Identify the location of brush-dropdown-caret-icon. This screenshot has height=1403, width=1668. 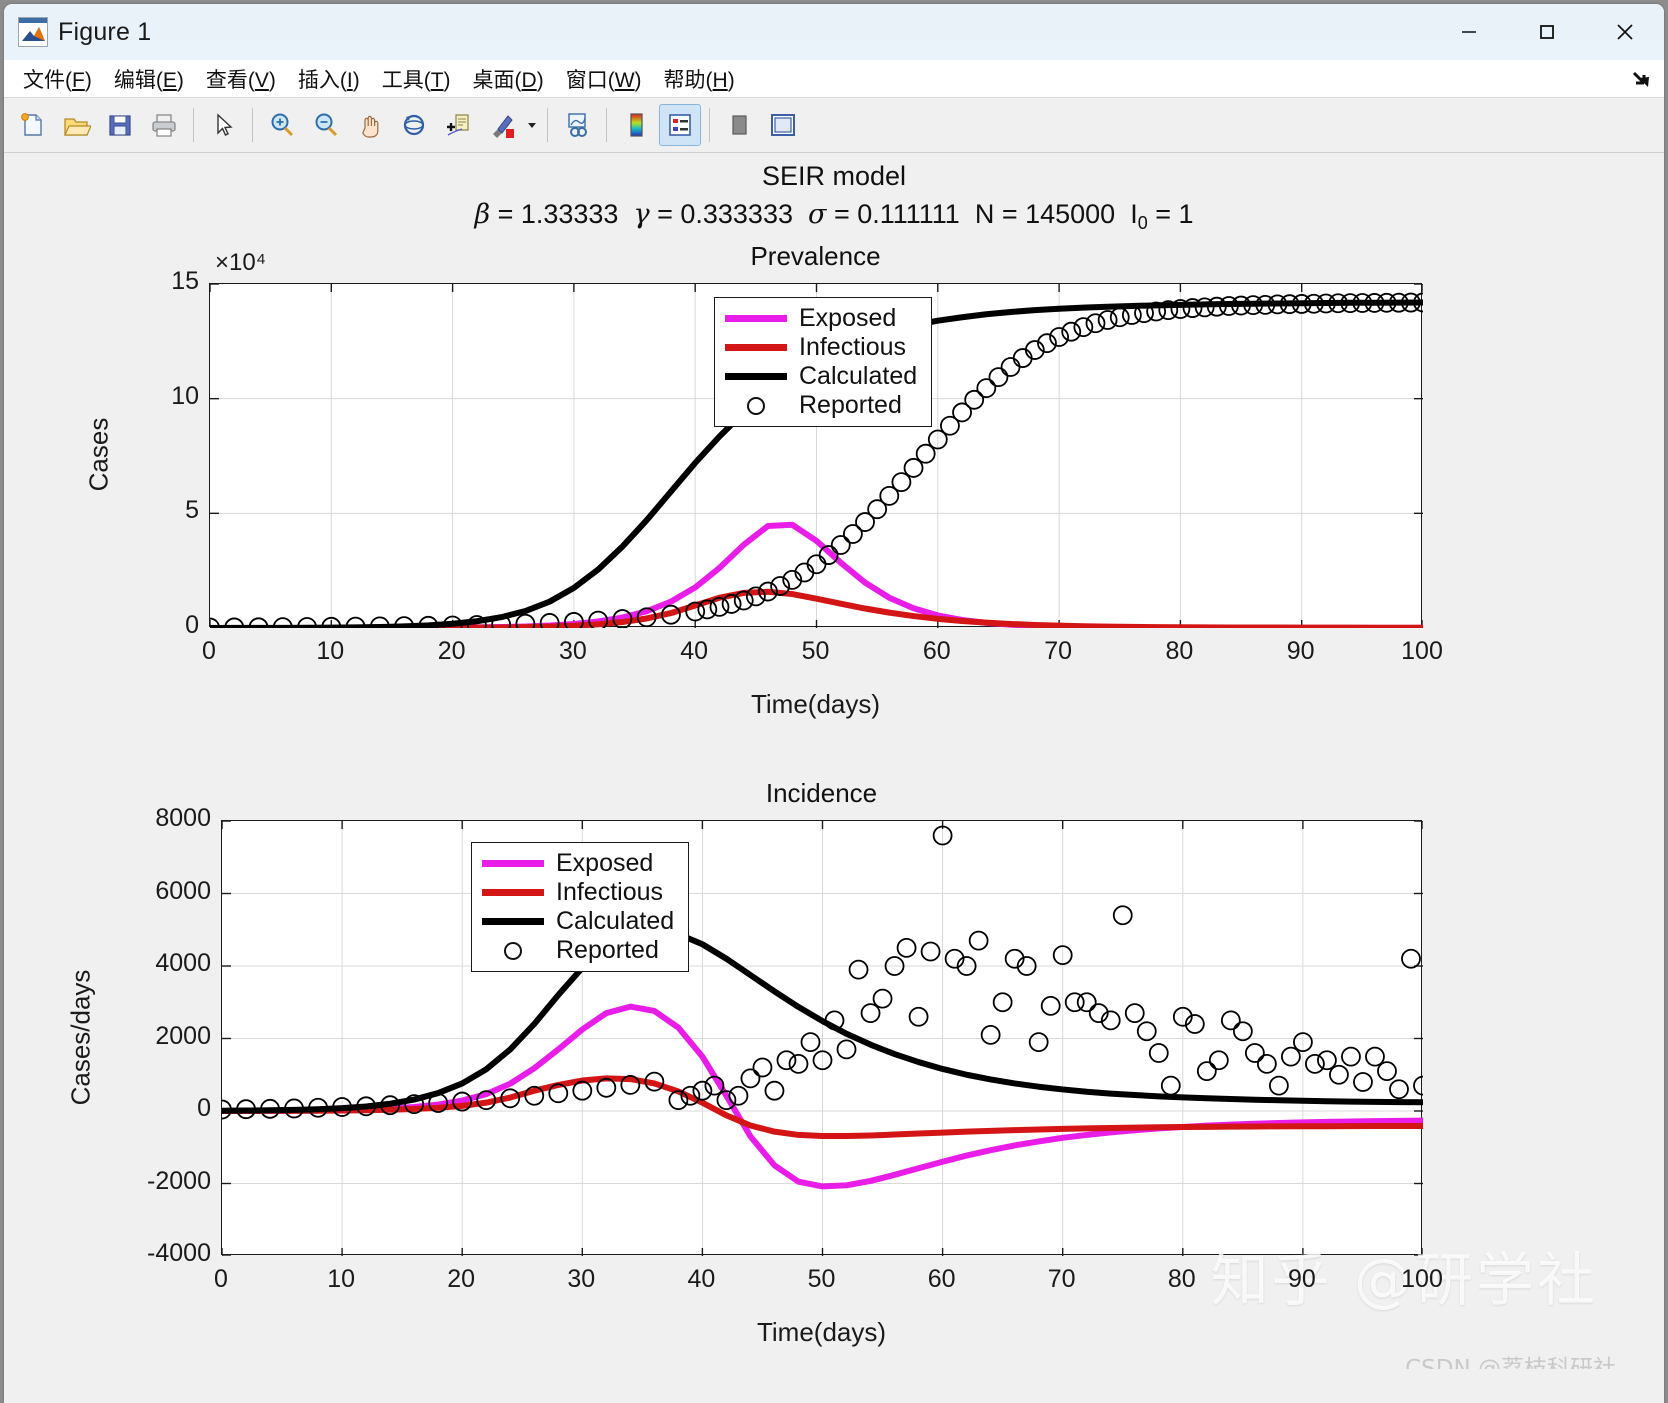
(532, 125).